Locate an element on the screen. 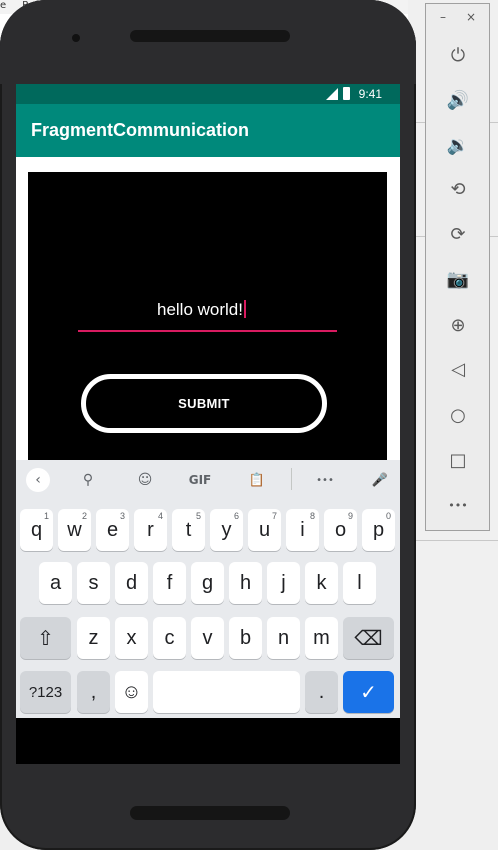 This screenshot has width=498, height=850. submit-button-label: SUBMIT is located at coordinates (204, 403).